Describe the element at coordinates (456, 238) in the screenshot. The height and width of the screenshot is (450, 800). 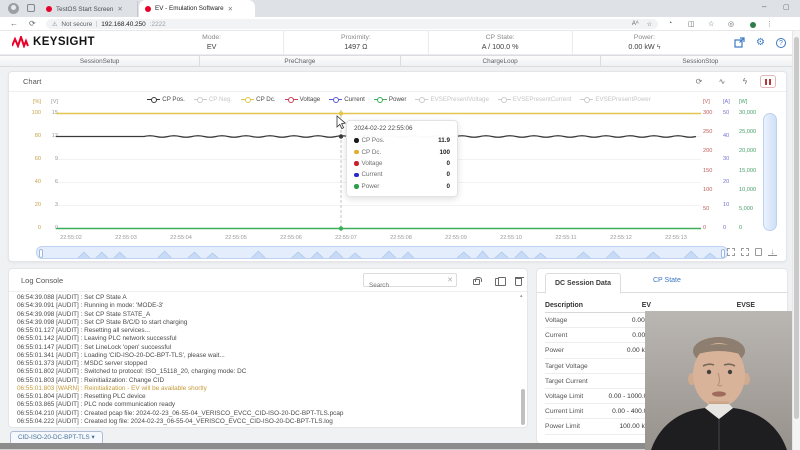
I see `x-axis-tick: 22:55:09` at that location.